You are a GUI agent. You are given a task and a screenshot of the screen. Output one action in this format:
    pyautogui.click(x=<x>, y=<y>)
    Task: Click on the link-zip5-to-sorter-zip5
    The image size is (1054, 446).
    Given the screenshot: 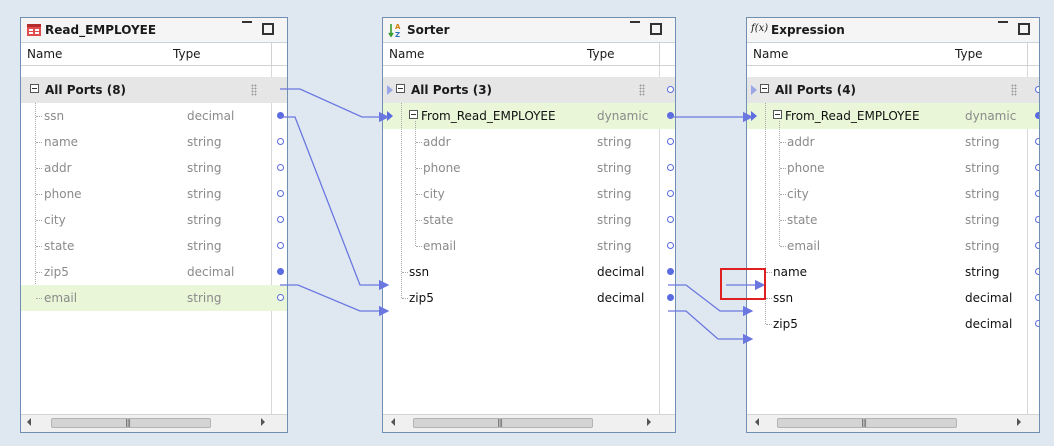 What is the action you would take?
    pyautogui.click(x=335, y=300)
    